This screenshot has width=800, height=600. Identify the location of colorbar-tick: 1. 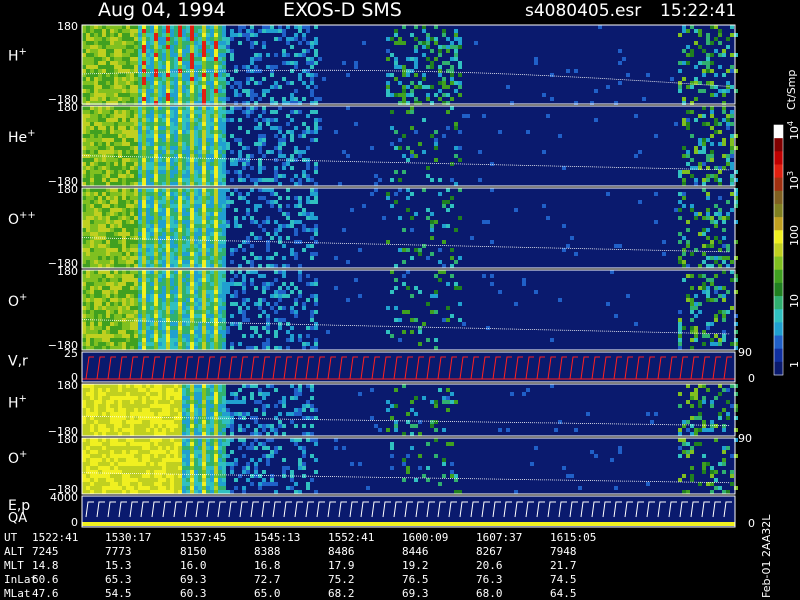
(794, 364).